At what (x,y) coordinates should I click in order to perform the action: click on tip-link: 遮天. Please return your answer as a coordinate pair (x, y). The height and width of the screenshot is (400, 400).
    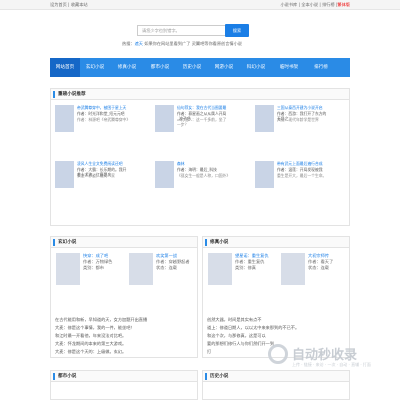
    Looking at the image, I should click on (139, 43).